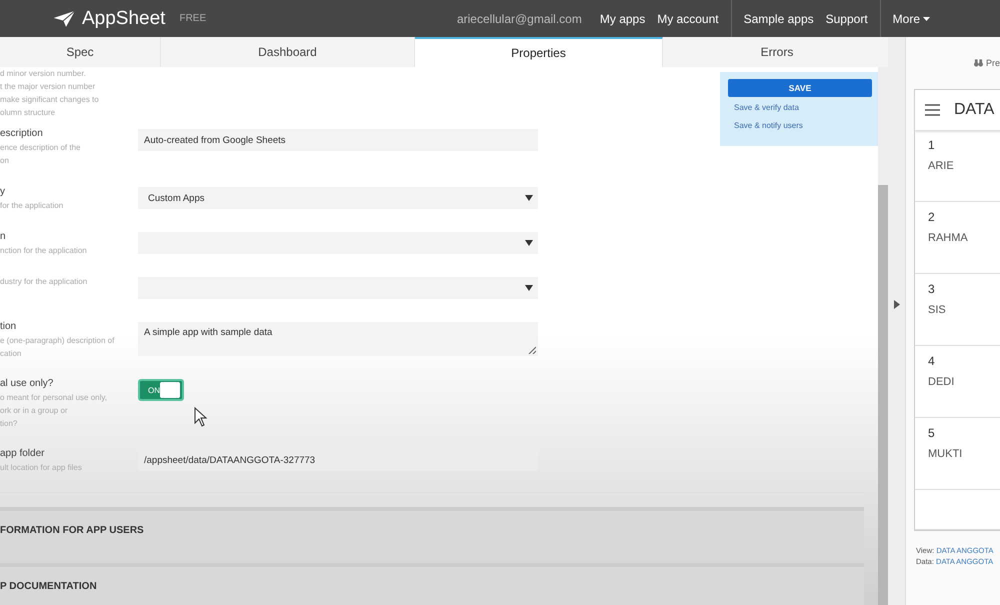 Image resolution: width=1000 pixels, height=605 pixels. Describe the element at coordinates (911, 18) in the screenshot. I see `more-menu: More` at that location.